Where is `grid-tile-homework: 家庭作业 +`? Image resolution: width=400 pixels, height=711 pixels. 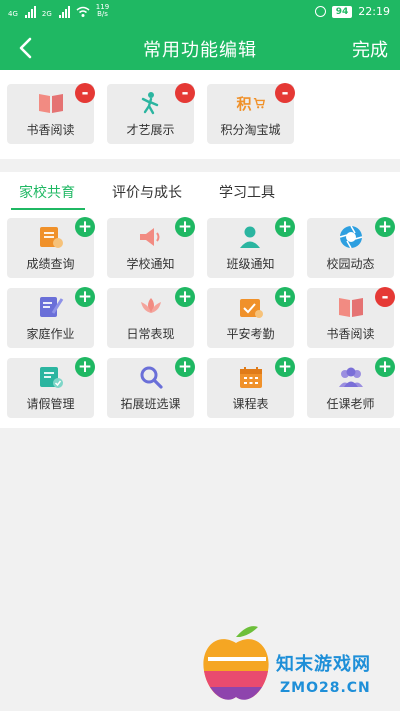
grid-tile-homework: 家庭作业 + is located at coordinates (51, 317).